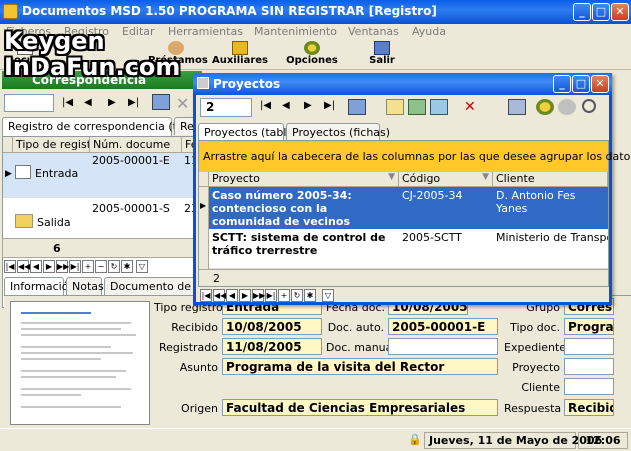  Describe the element at coordinates (620, 12) in the screenshot. I see `close-button: ✕` at that location.